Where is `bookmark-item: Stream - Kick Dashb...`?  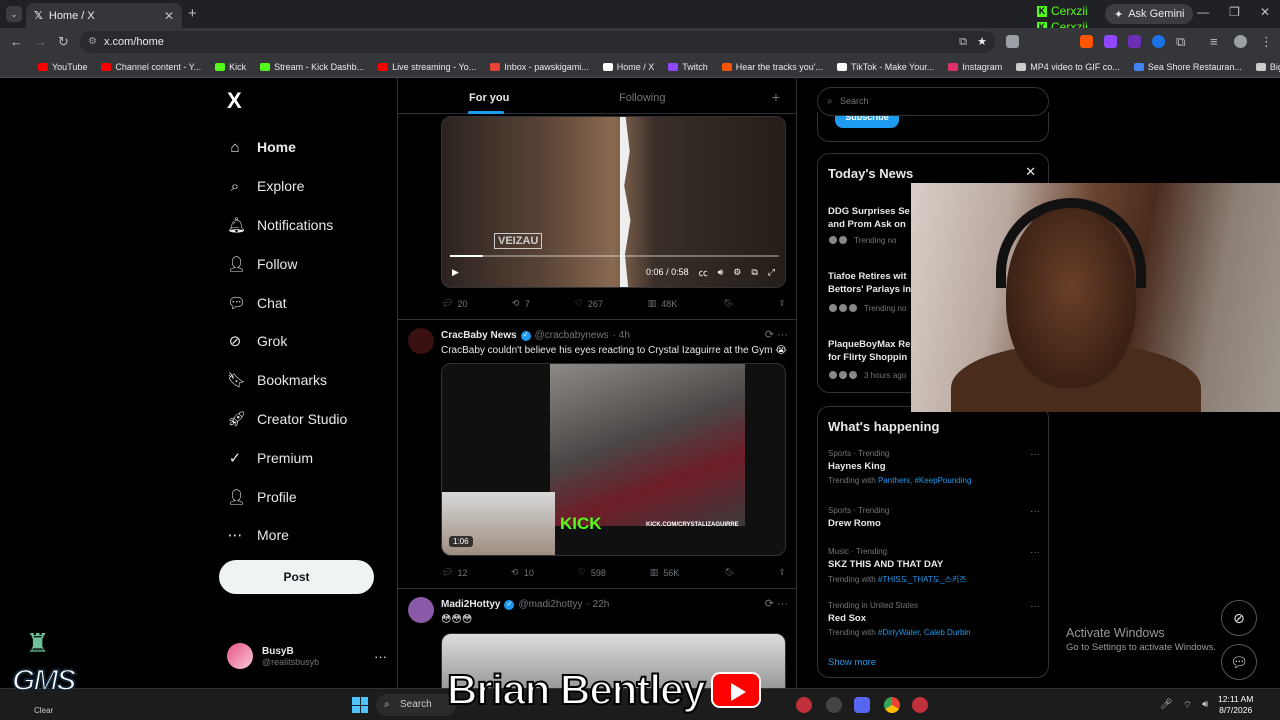
bookmark-item: Stream - Kick Dashb... is located at coordinates (312, 67).